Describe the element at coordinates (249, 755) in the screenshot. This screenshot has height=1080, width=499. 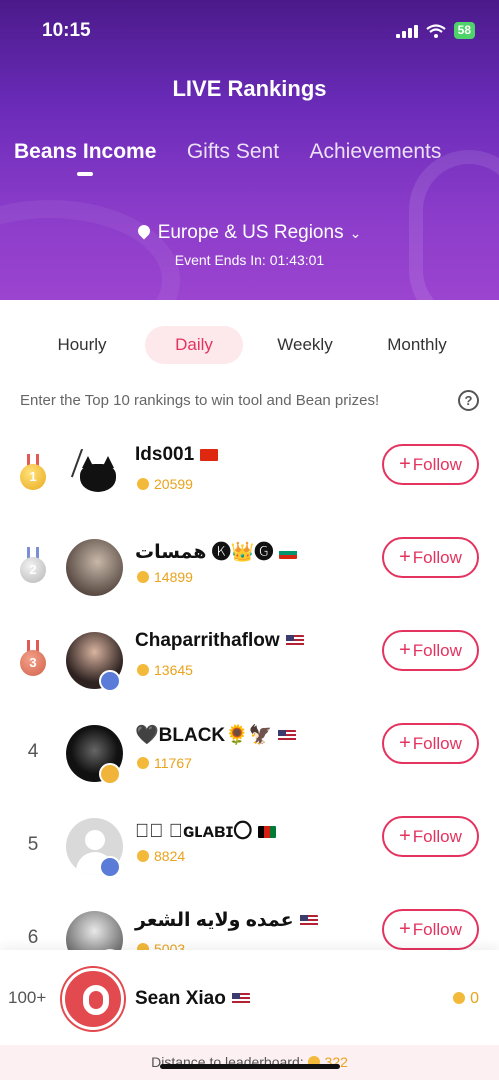
I see `ranking-row: 4 🖤BLACK🌻🦅 11767 + Follow` at that location.